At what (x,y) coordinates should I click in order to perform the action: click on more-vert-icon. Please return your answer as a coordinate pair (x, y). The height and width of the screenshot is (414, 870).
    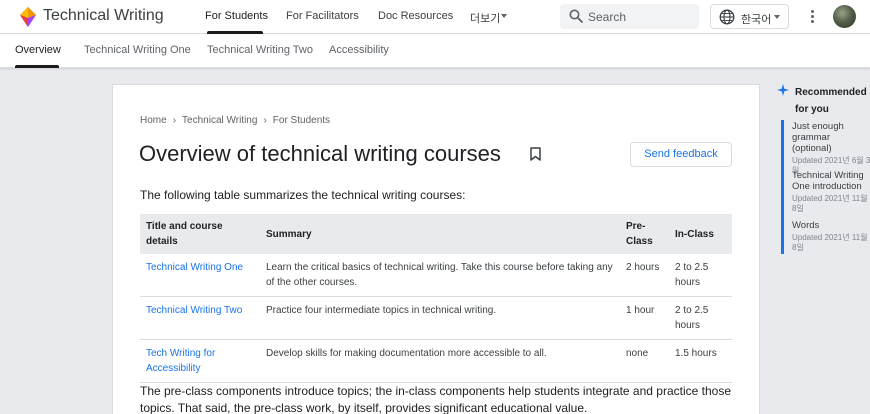
    Looking at the image, I should click on (813, 17).